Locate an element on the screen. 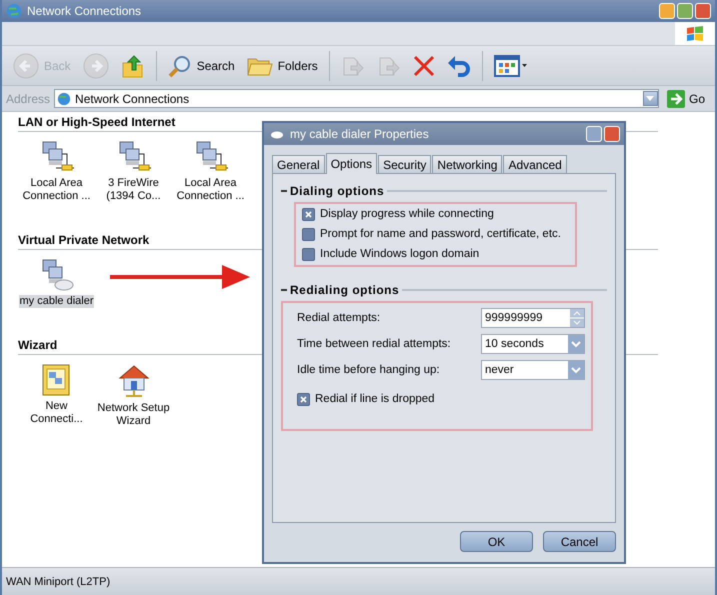 The image size is (717, 595). field-label: Time between redial attempts: is located at coordinates (374, 344).